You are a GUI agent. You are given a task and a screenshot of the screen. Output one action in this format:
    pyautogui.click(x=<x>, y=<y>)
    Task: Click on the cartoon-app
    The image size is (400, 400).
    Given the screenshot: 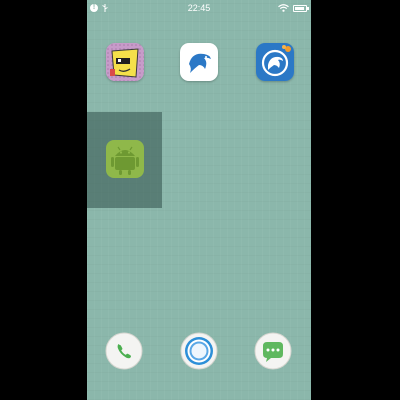 What is the action you would take?
    pyautogui.click(x=125, y=62)
    